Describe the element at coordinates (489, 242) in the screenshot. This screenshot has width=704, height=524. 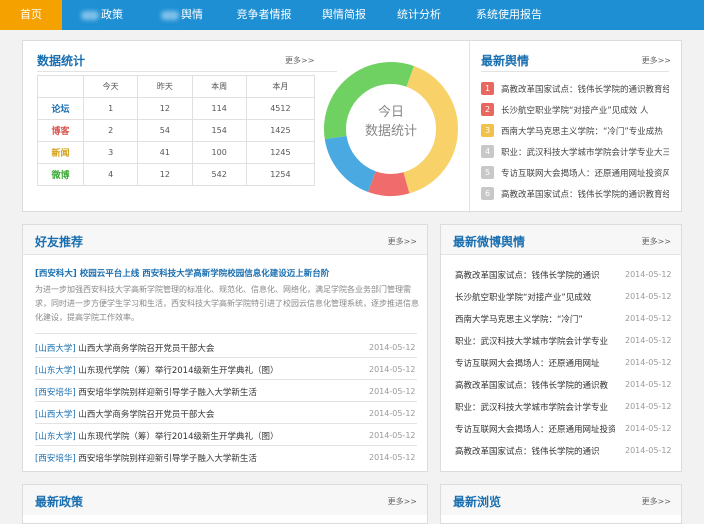
I see `weibo-title: 最新微博舆情` at that location.